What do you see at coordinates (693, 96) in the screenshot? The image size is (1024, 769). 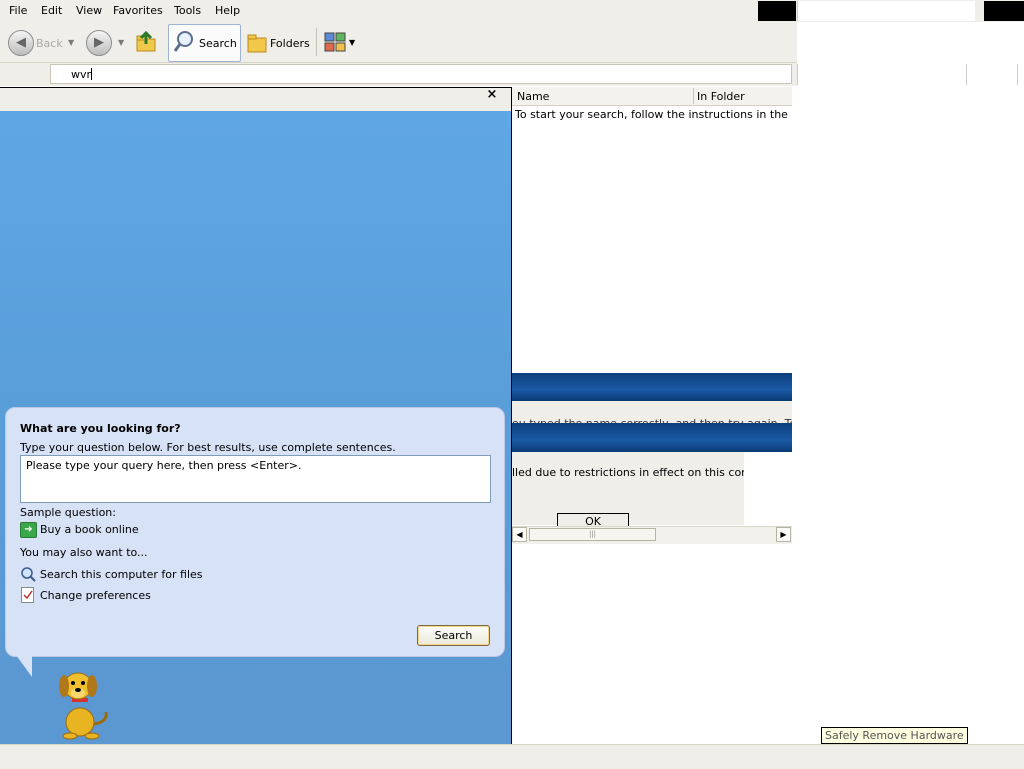 I see `column-separator` at bounding box center [693, 96].